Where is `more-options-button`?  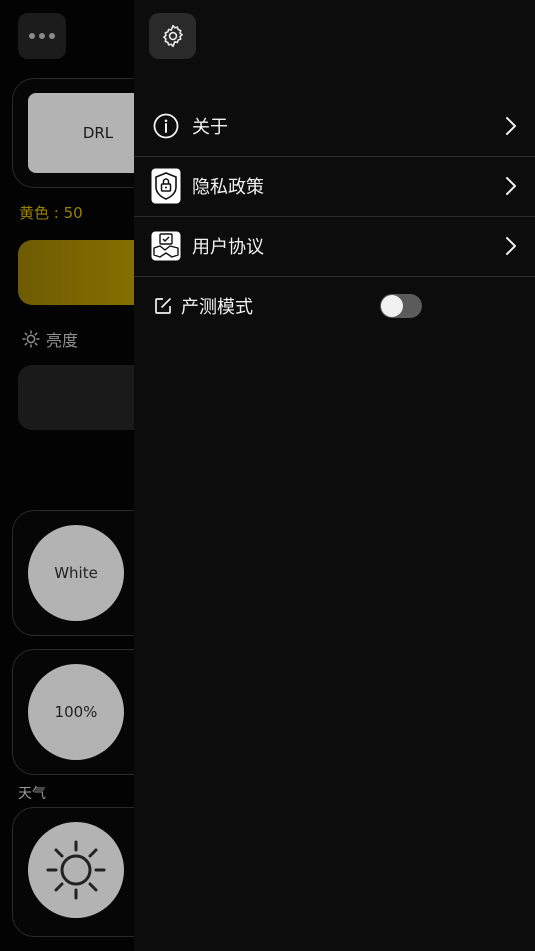 more-options-button is located at coordinates (42, 36).